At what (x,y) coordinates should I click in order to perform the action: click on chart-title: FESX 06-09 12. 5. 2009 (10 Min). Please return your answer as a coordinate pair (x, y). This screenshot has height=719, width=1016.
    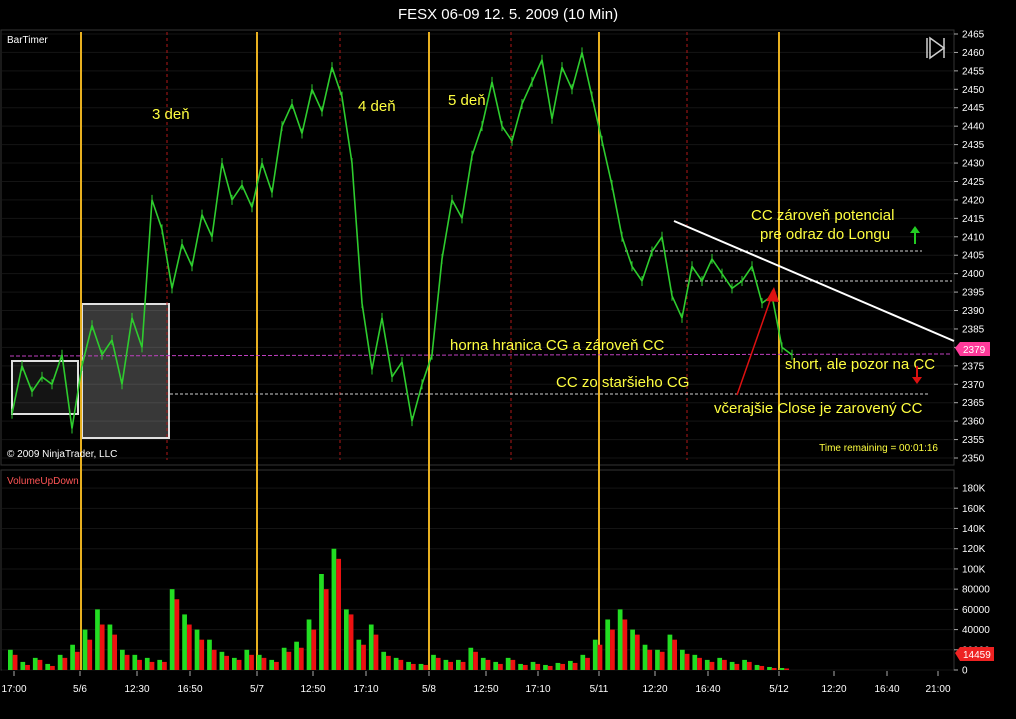
    Looking at the image, I should click on (508, 14).